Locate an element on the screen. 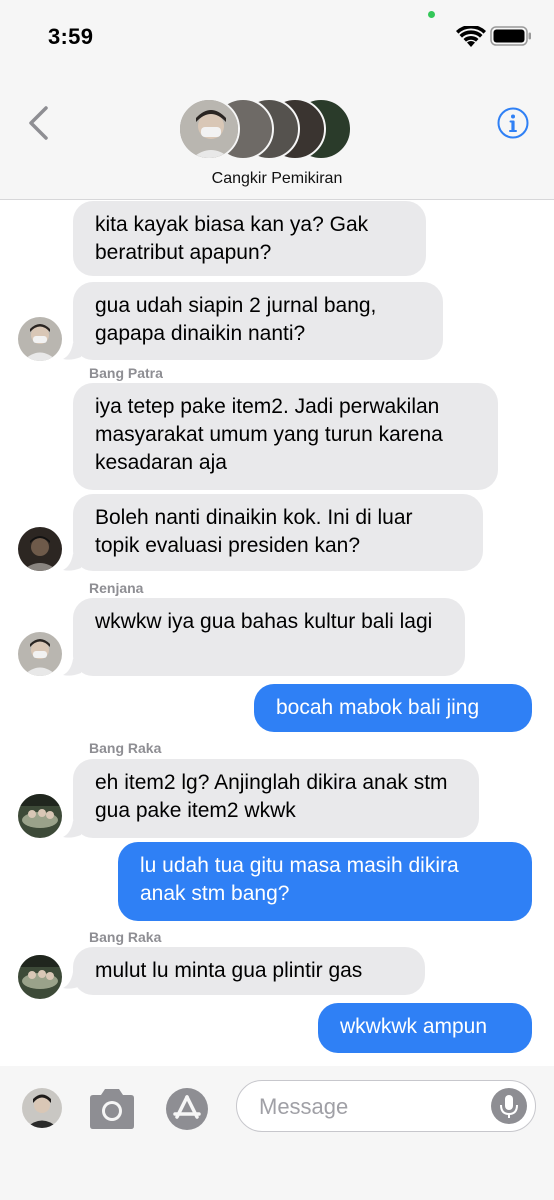 The width and height of the screenshot is (554, 1200). mic-icon is located at coordinates (509, 1106).